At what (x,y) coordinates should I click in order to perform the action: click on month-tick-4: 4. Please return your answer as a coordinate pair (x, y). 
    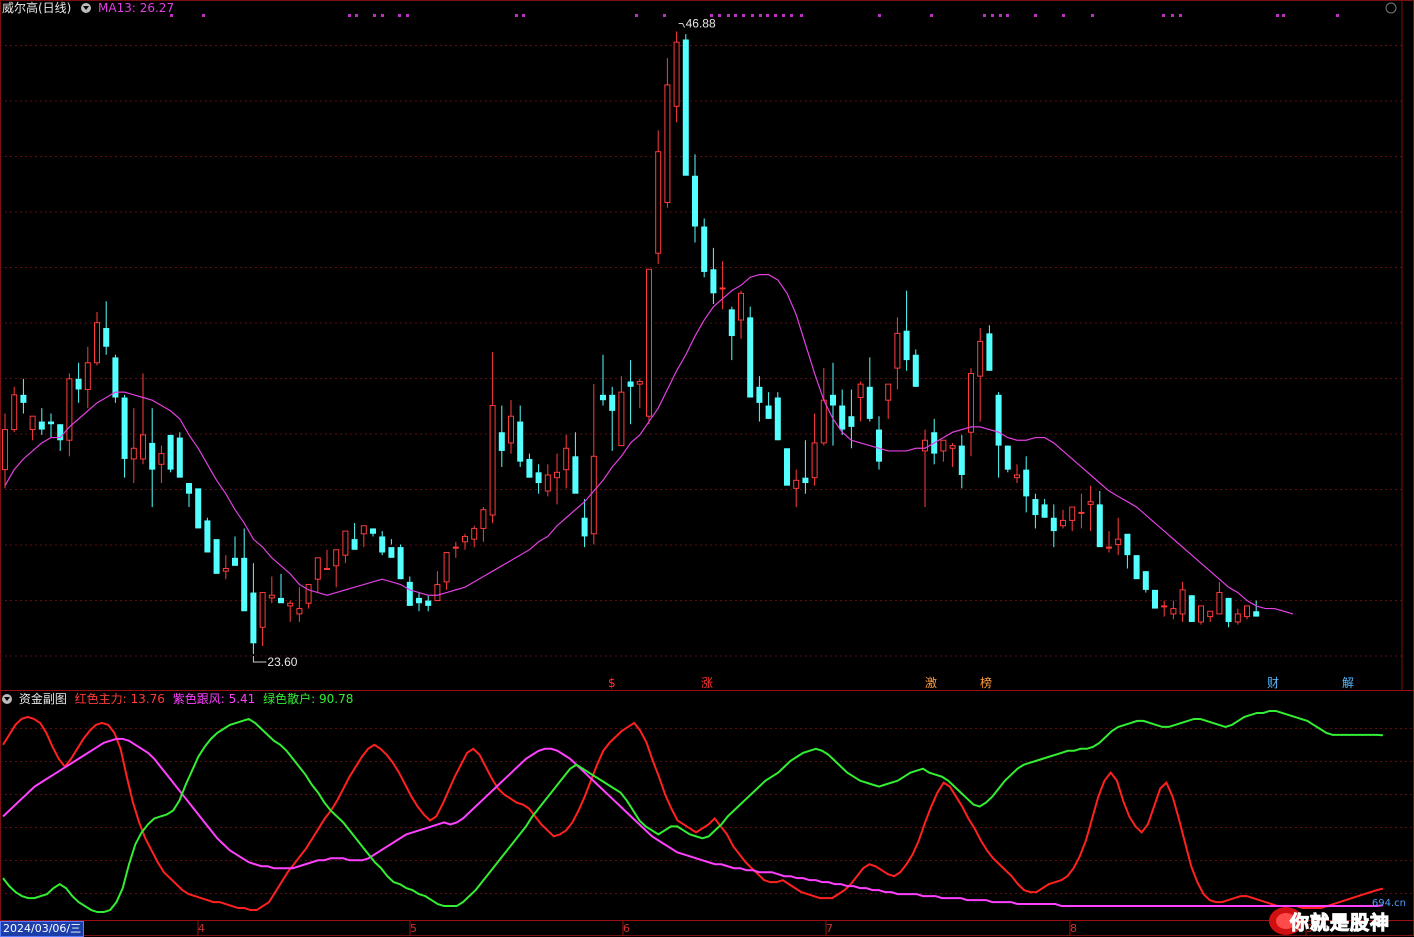
    Looking at the image, I should click on (201, 928).